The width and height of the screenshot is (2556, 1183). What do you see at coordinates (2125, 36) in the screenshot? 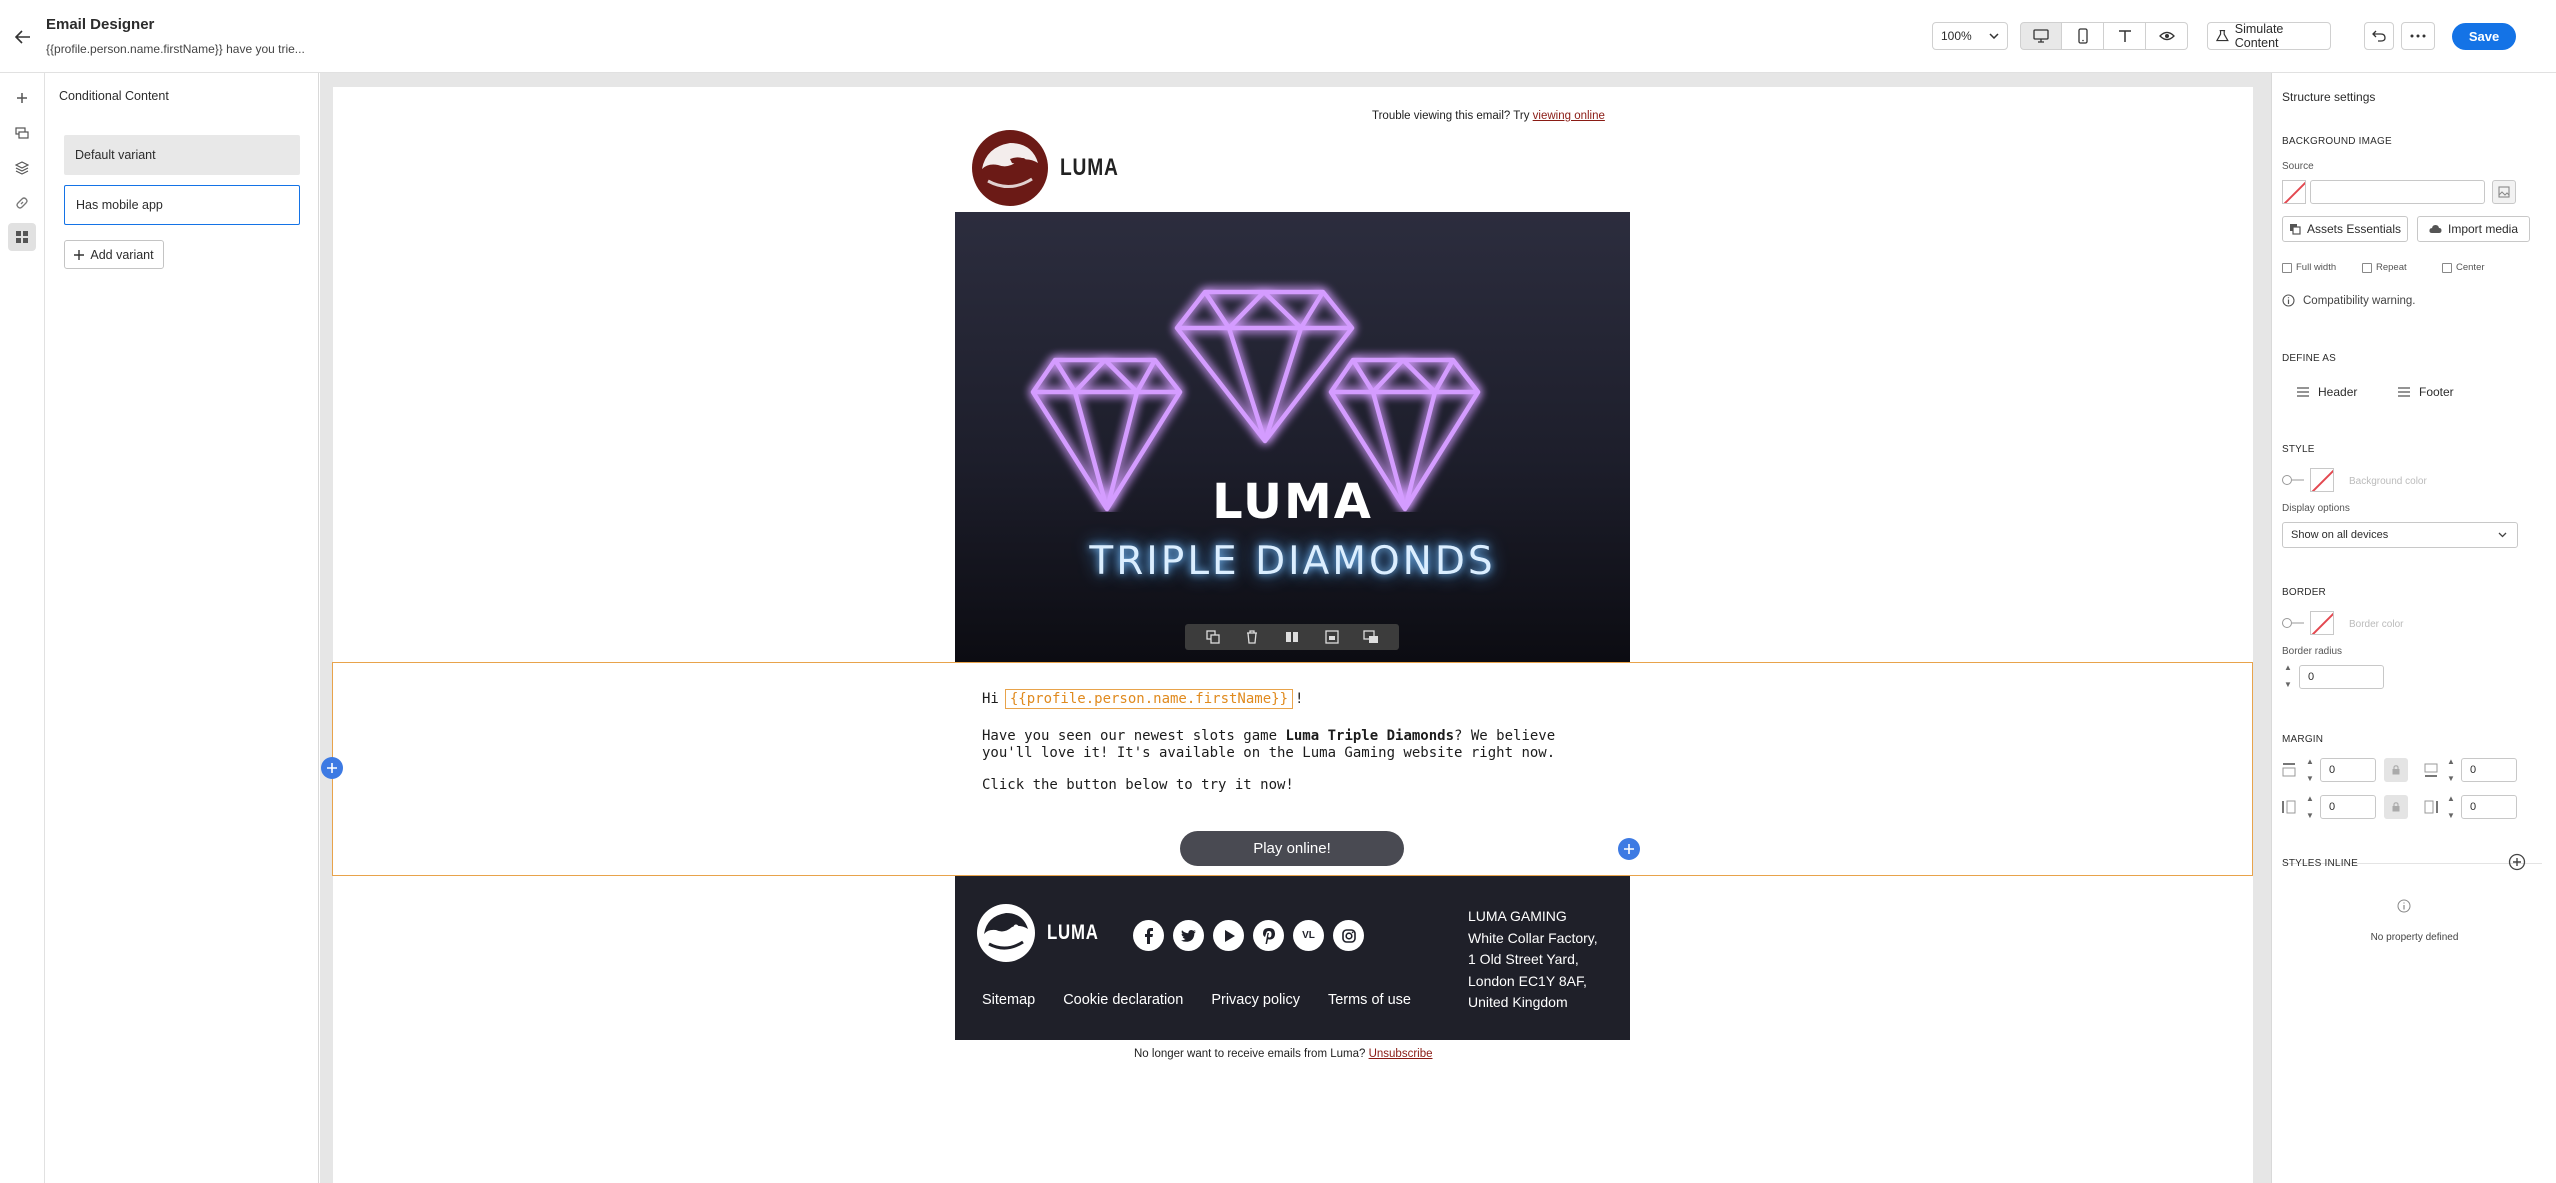
I see `text-view-button` at bounding box center [2125, 36].